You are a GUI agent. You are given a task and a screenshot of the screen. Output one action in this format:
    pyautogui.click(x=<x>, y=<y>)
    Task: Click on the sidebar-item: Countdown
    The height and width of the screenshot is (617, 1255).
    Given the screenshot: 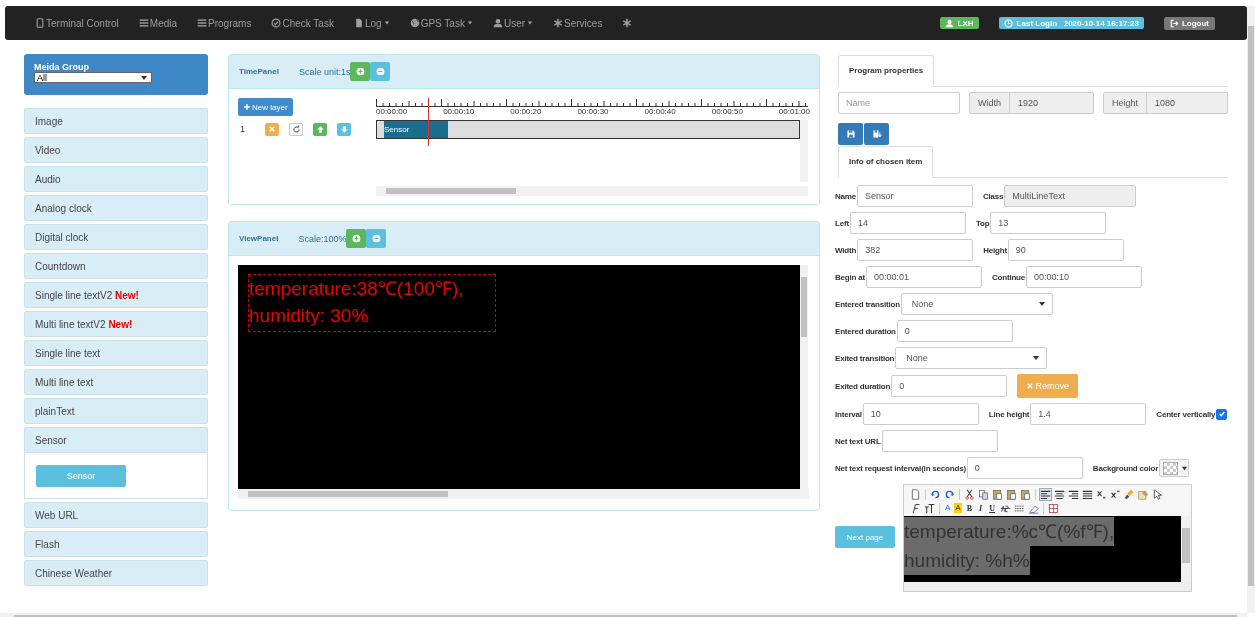 What is the action you would take?
    pyautogui.click(x=116, y=266)
    